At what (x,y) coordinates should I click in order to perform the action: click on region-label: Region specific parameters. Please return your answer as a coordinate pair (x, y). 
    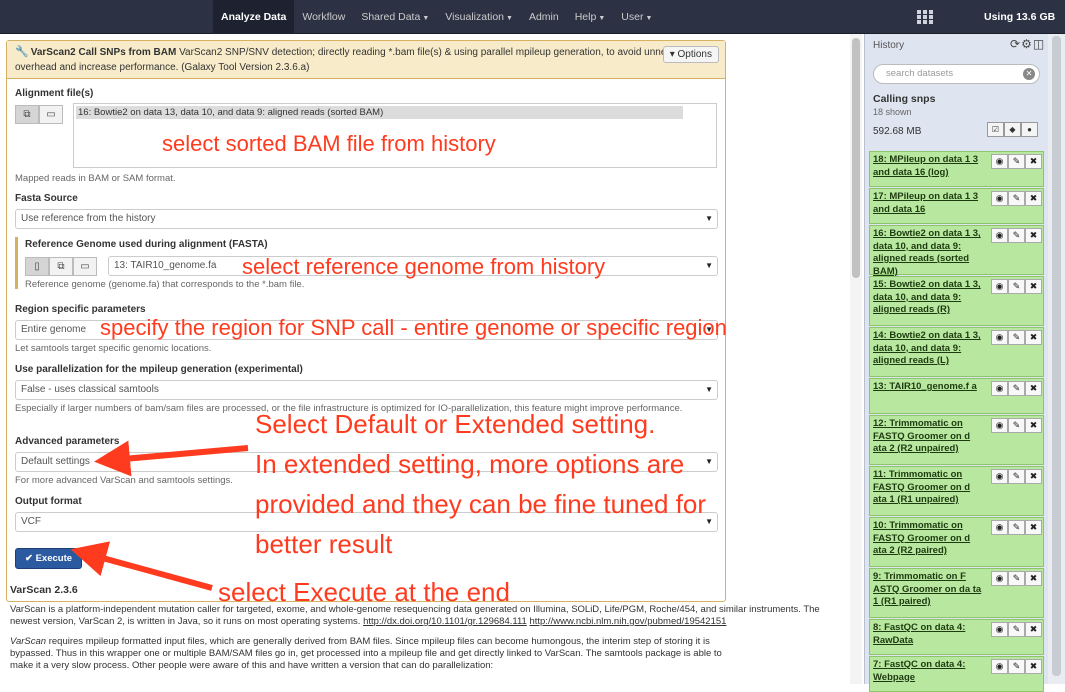
    Looking at the image, I should click on (80, 309).